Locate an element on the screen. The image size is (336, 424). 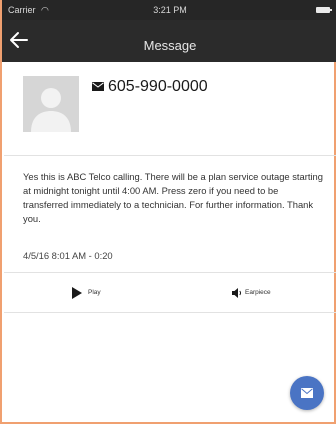
avatar-placeholder-icon is located at coordinates (51, 104).